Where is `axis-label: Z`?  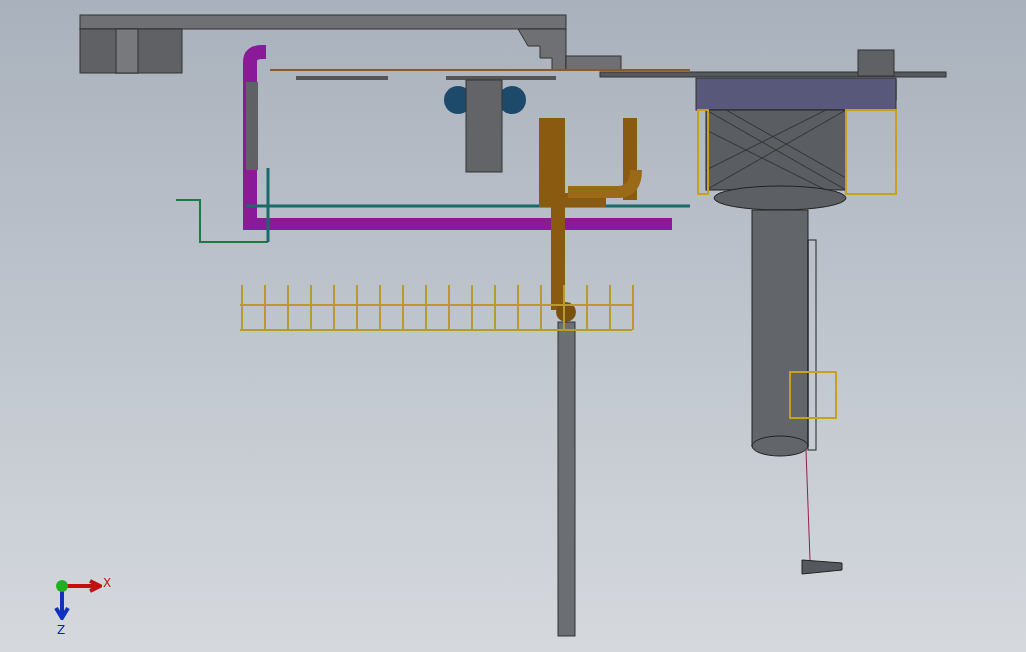
axis-label: Z is located at coordinates (61, 630).